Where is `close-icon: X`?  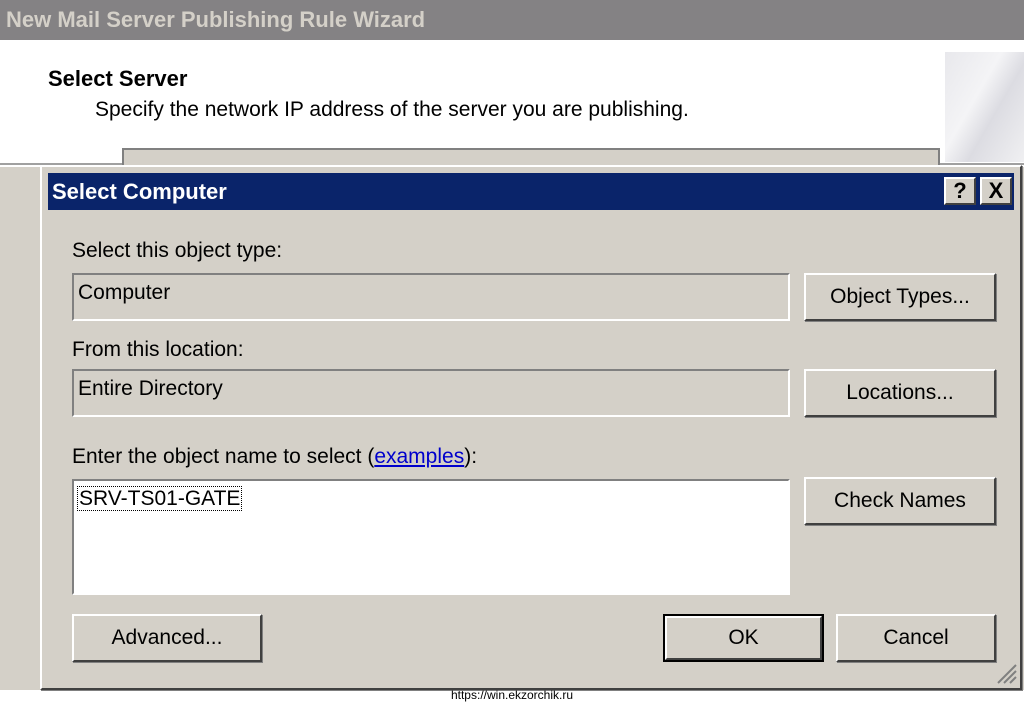 close-icon: X is located at coordinates (996, 190).